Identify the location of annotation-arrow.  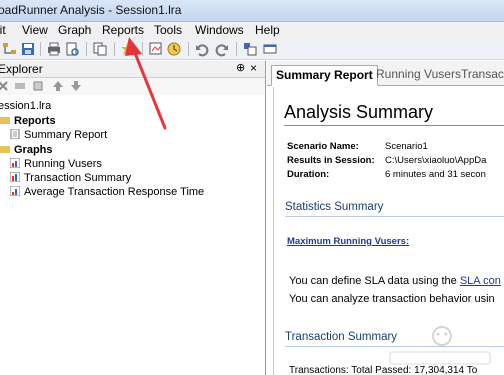
(146, 83).